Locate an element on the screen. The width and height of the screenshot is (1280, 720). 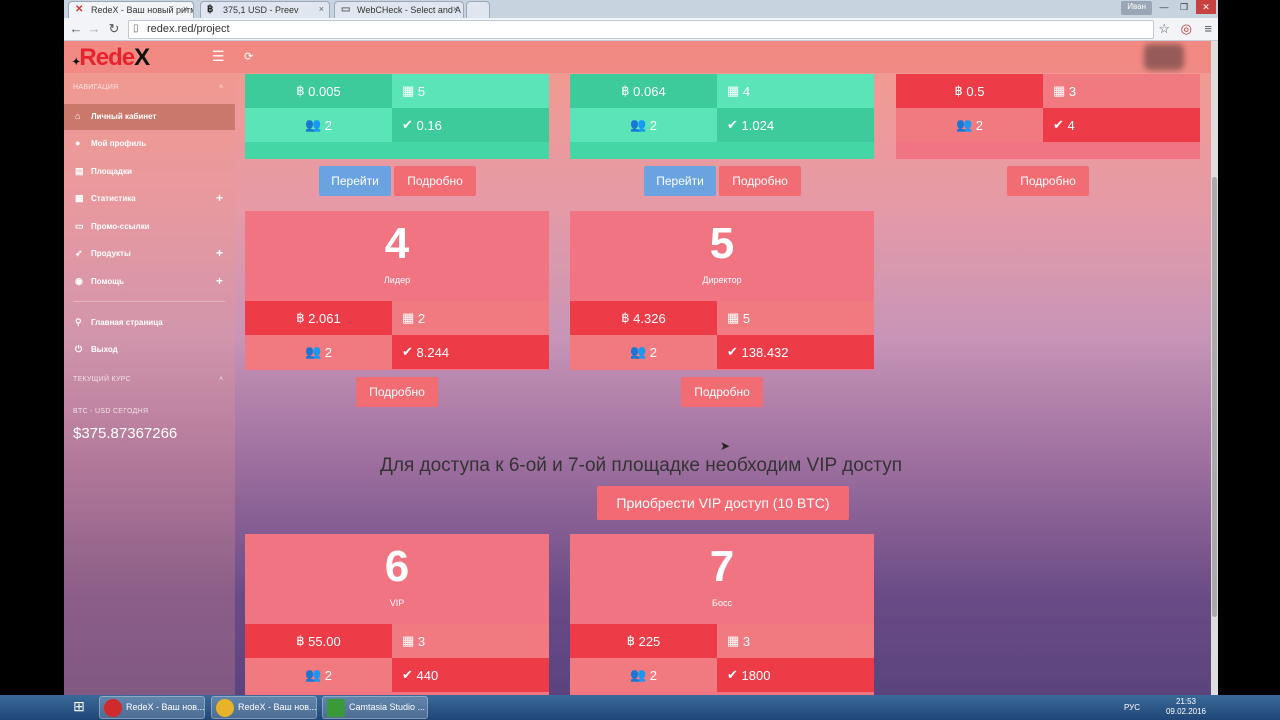
url-input: ▯ redex.red/project is located at coordinates (641, 29).